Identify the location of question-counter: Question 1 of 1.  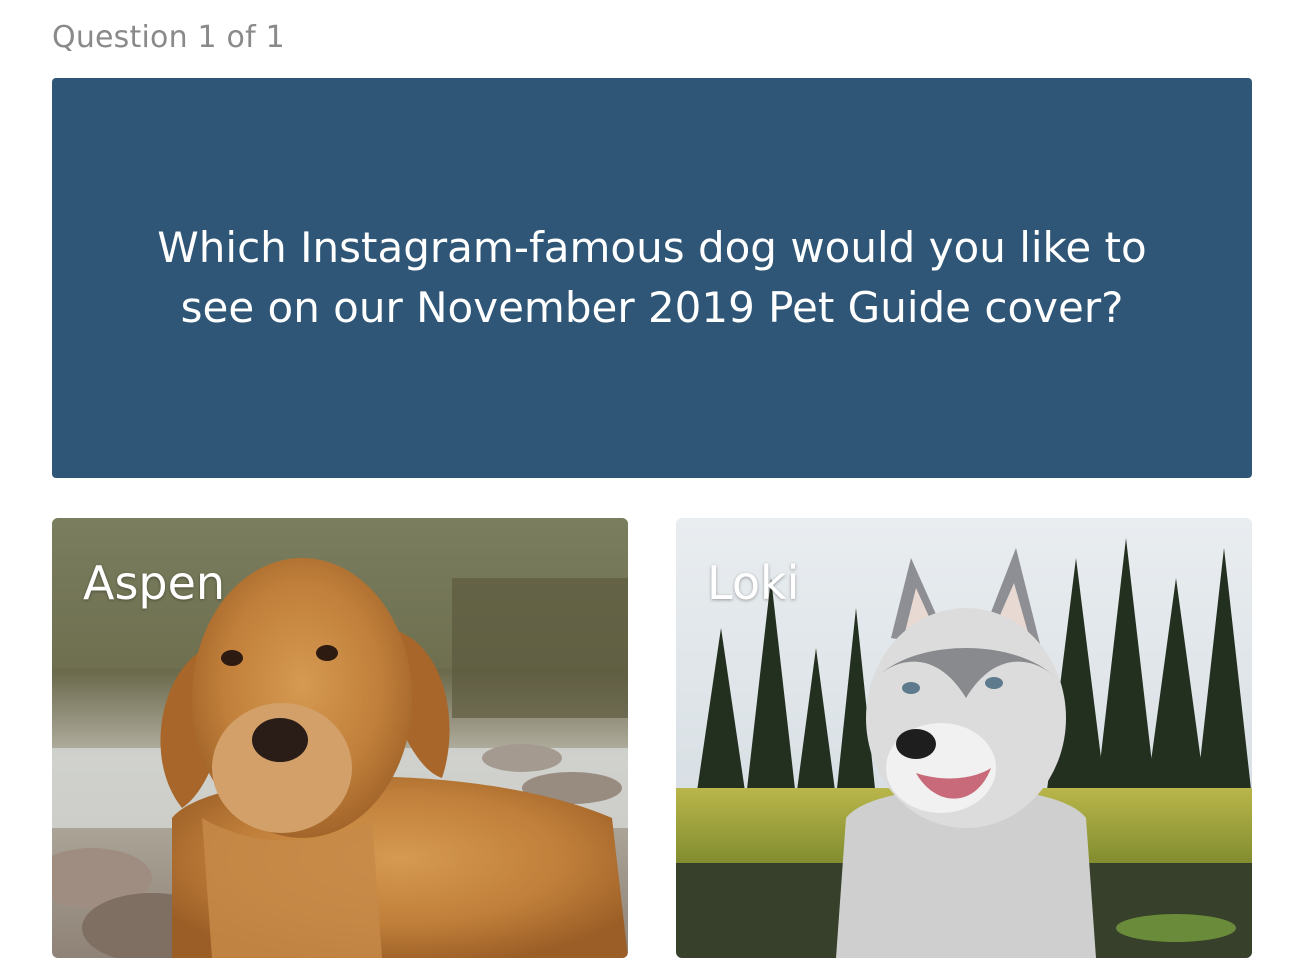
(168, 37).